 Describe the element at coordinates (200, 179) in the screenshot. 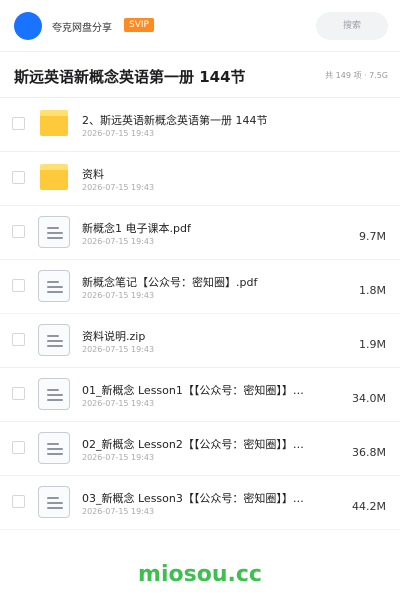

I see `file-row: 资料 2026-07-15 19:43` at that location.